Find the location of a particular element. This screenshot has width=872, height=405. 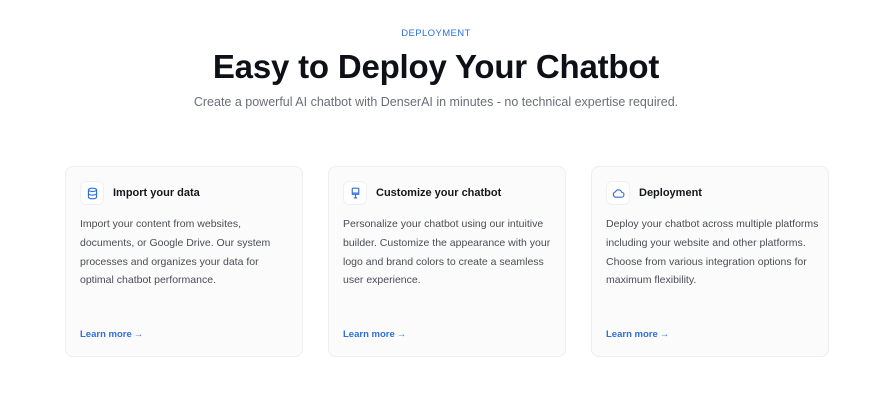

card-header: Deployment is located at coordinates (654, 193).